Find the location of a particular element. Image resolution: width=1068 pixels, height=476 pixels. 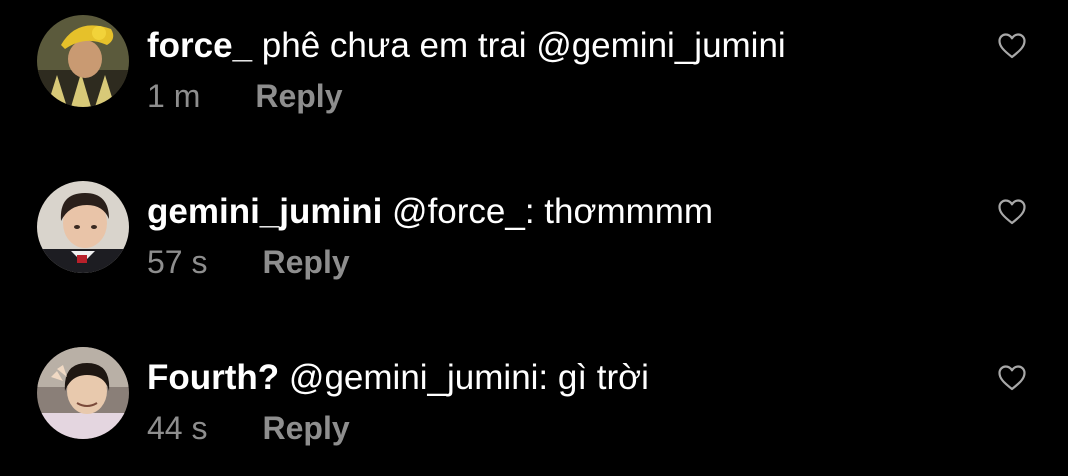

comment-body: @gemini_jumini: gì trời is located at coordinates (468, 377).